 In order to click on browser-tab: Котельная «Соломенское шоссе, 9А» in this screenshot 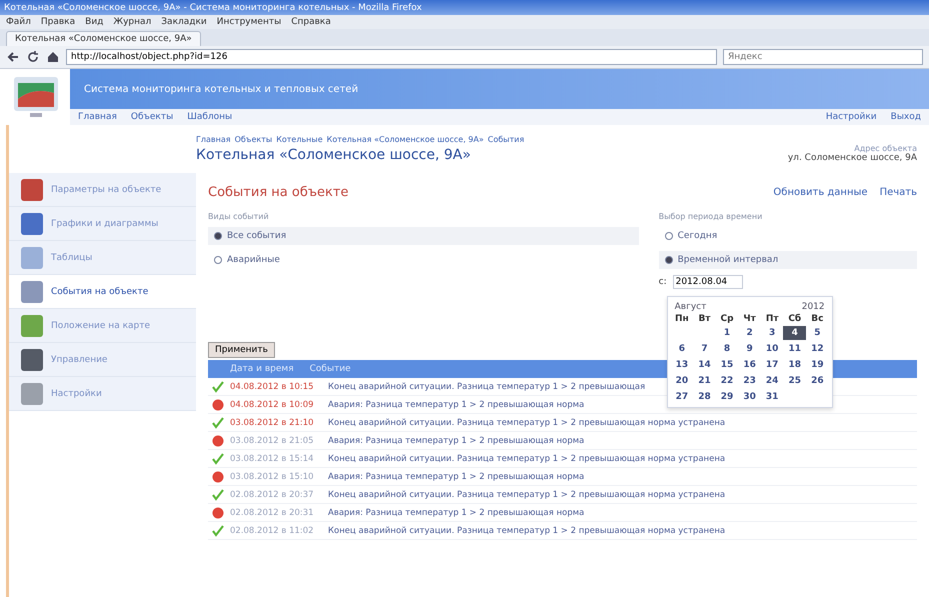, I will do `click(103, 38)`.